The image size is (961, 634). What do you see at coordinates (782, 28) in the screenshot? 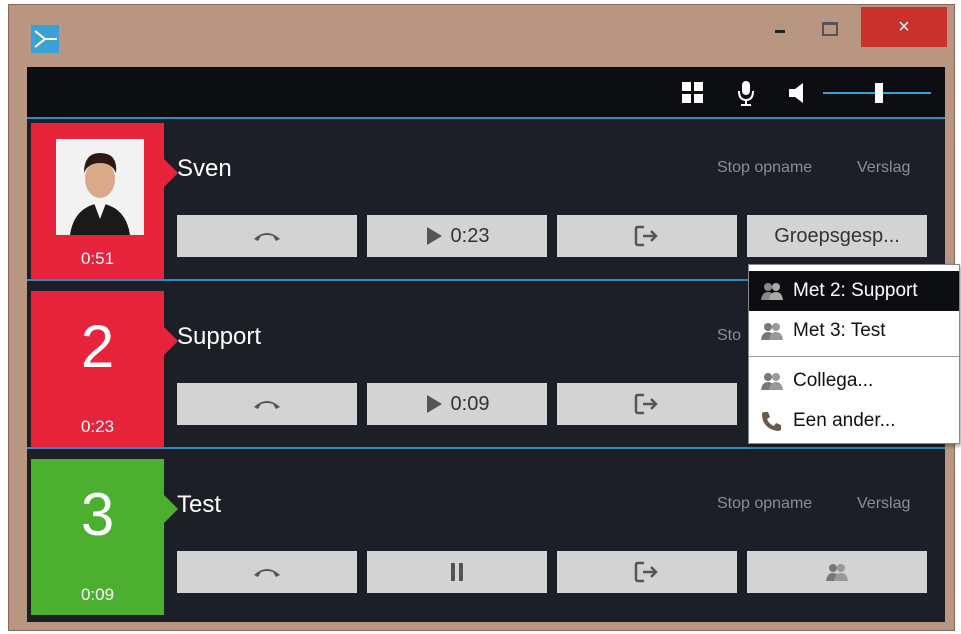
I see `minimize-button` at bounding box center [782, 28].